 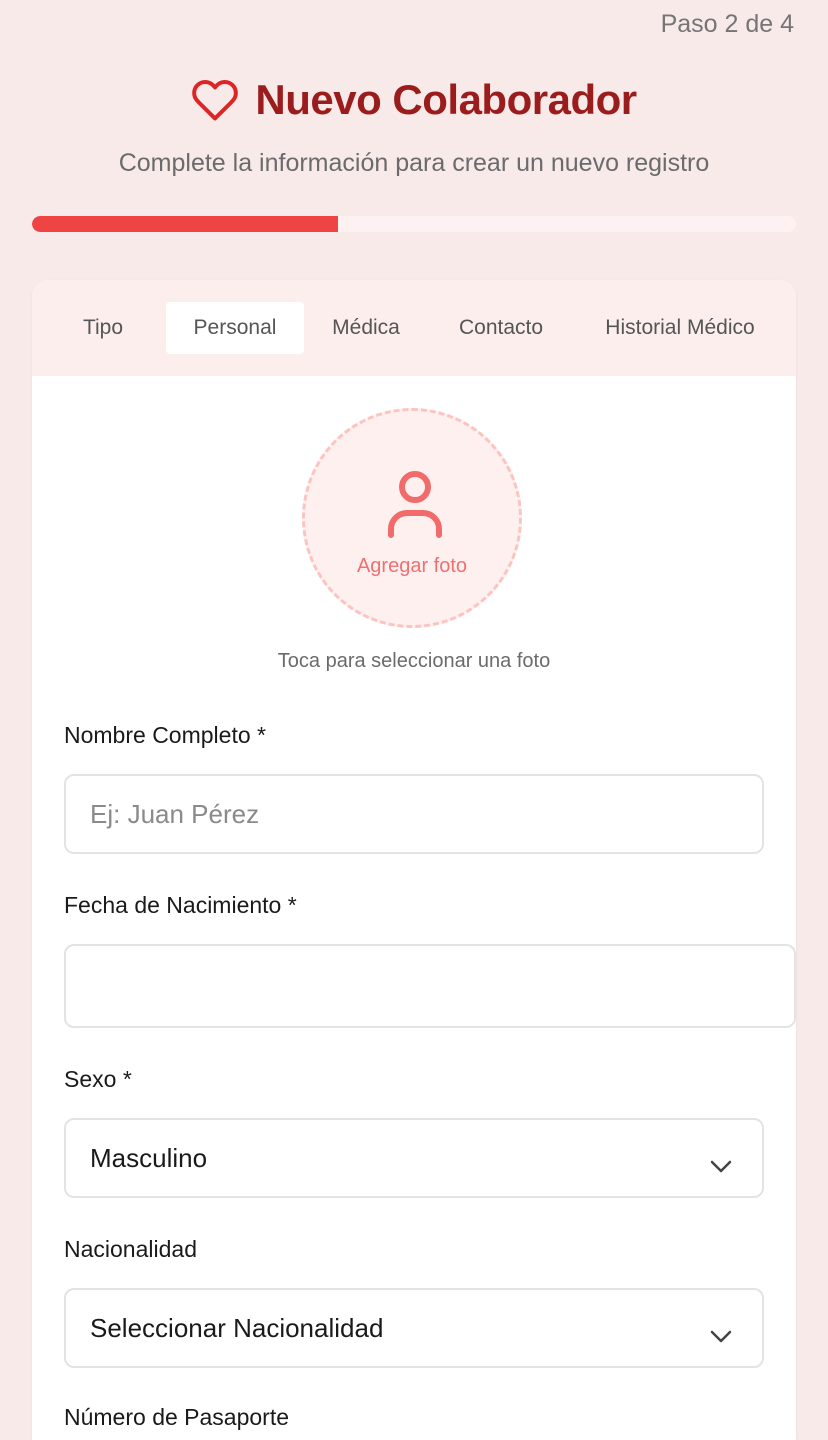 I want to click on step-indicator: Paso 2 de 4, so click(x=727, y=24).